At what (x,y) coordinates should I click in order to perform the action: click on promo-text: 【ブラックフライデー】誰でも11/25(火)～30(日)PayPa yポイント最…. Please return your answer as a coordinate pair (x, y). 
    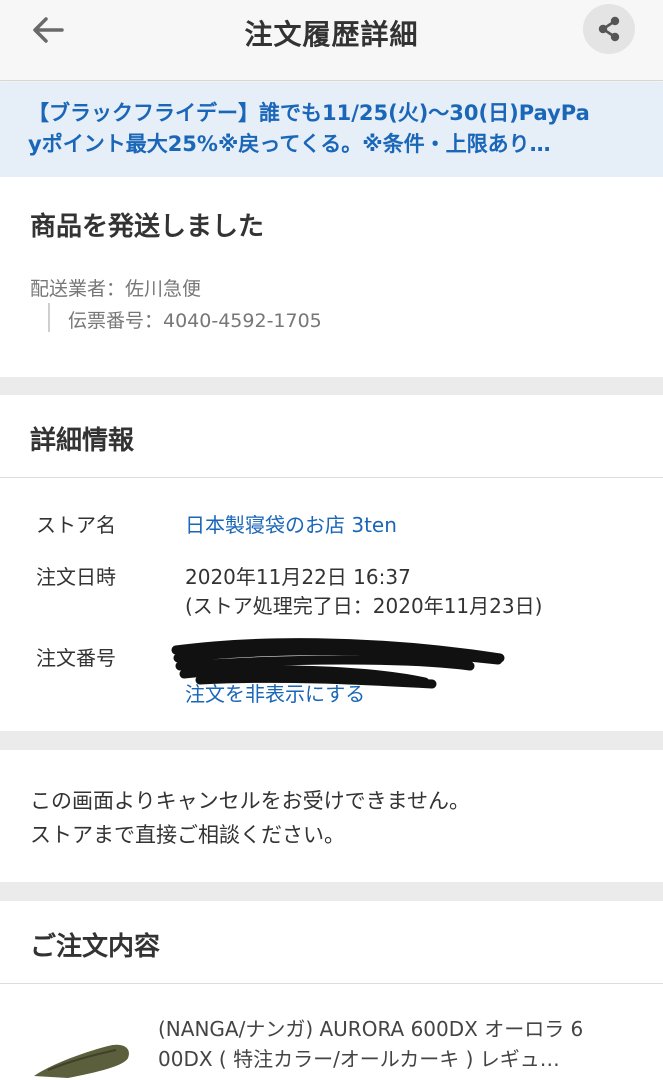
    Looking at the image, I should click on (328, 129).